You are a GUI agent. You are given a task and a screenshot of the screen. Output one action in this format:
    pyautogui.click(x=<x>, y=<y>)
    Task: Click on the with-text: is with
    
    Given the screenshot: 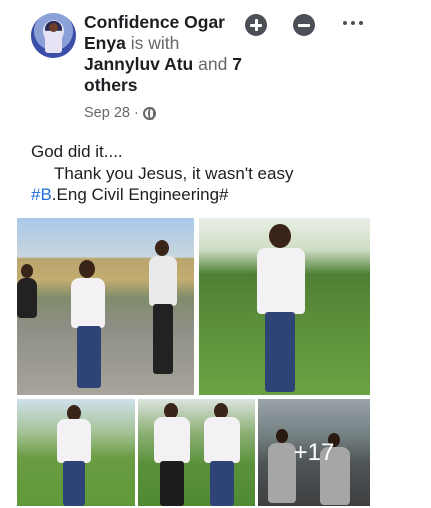 What is the action you would take?
    pyautogui.click(x=155, y=43)
    